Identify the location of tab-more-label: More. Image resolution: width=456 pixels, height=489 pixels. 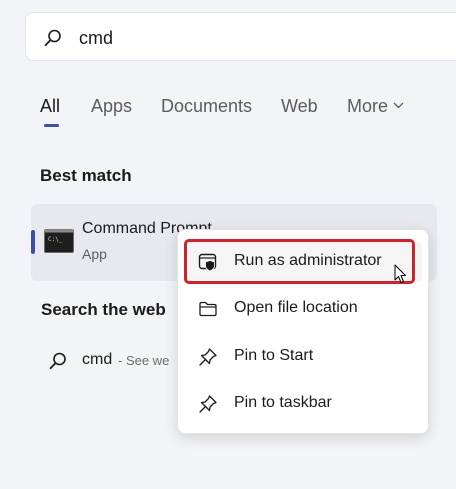
(368, 106).